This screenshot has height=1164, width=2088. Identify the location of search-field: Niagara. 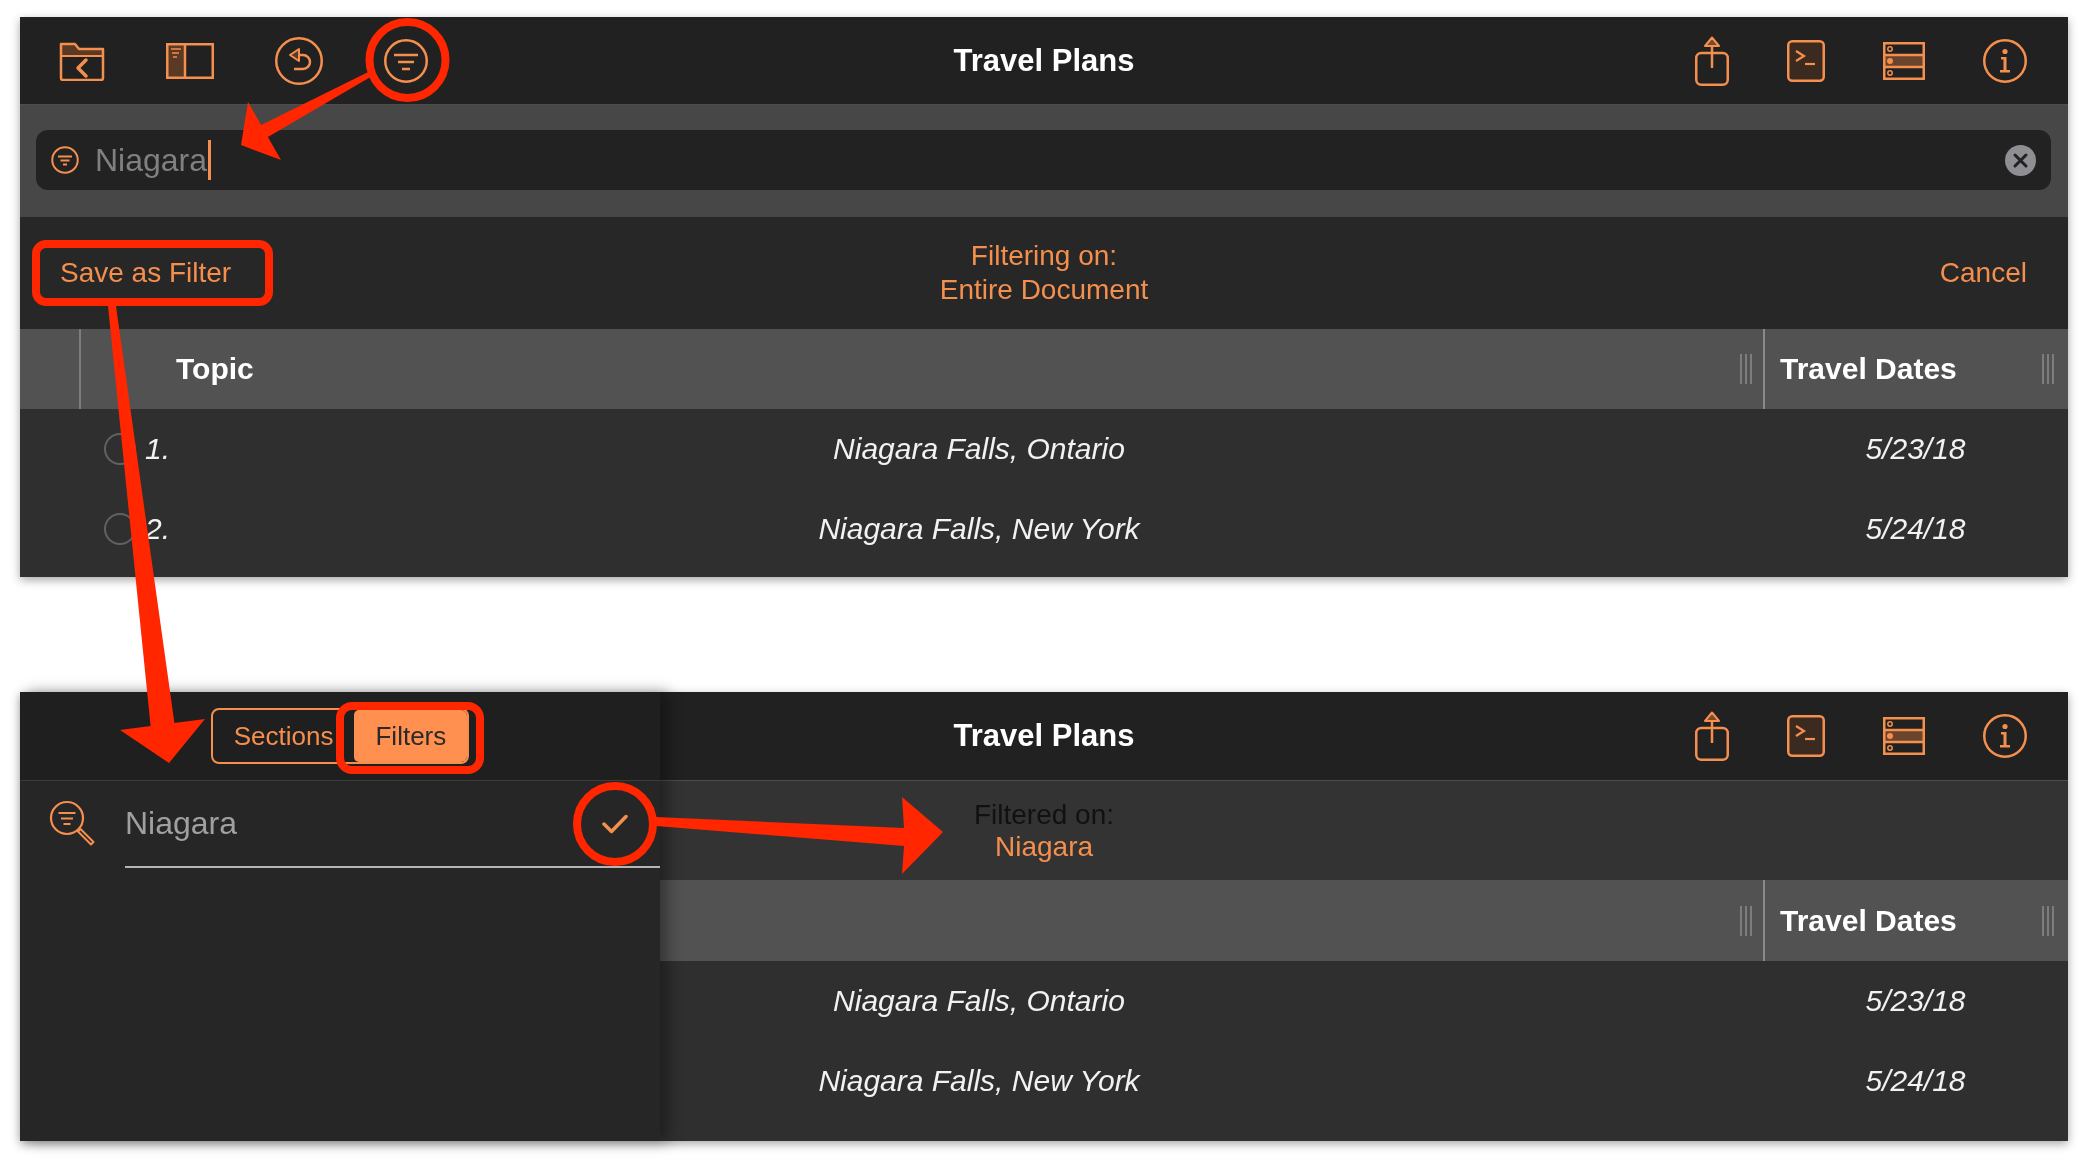
(1043, 160).